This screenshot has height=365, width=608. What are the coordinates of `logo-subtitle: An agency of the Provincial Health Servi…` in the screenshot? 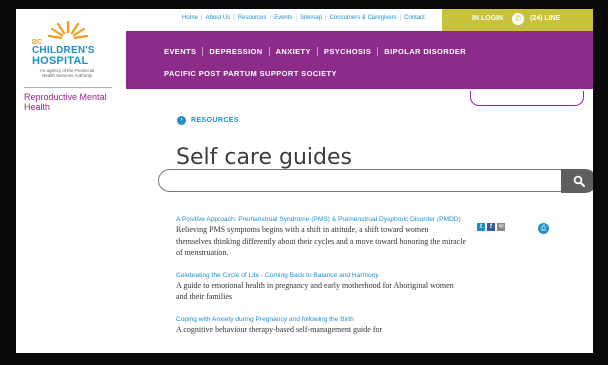 It's located at (67, 73).